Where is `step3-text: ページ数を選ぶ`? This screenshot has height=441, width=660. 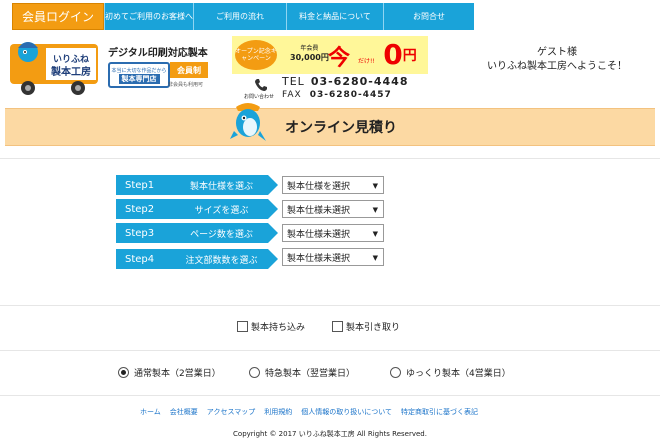 step3-text: ページ数を選ぶ is located at coordinates (221, 234).